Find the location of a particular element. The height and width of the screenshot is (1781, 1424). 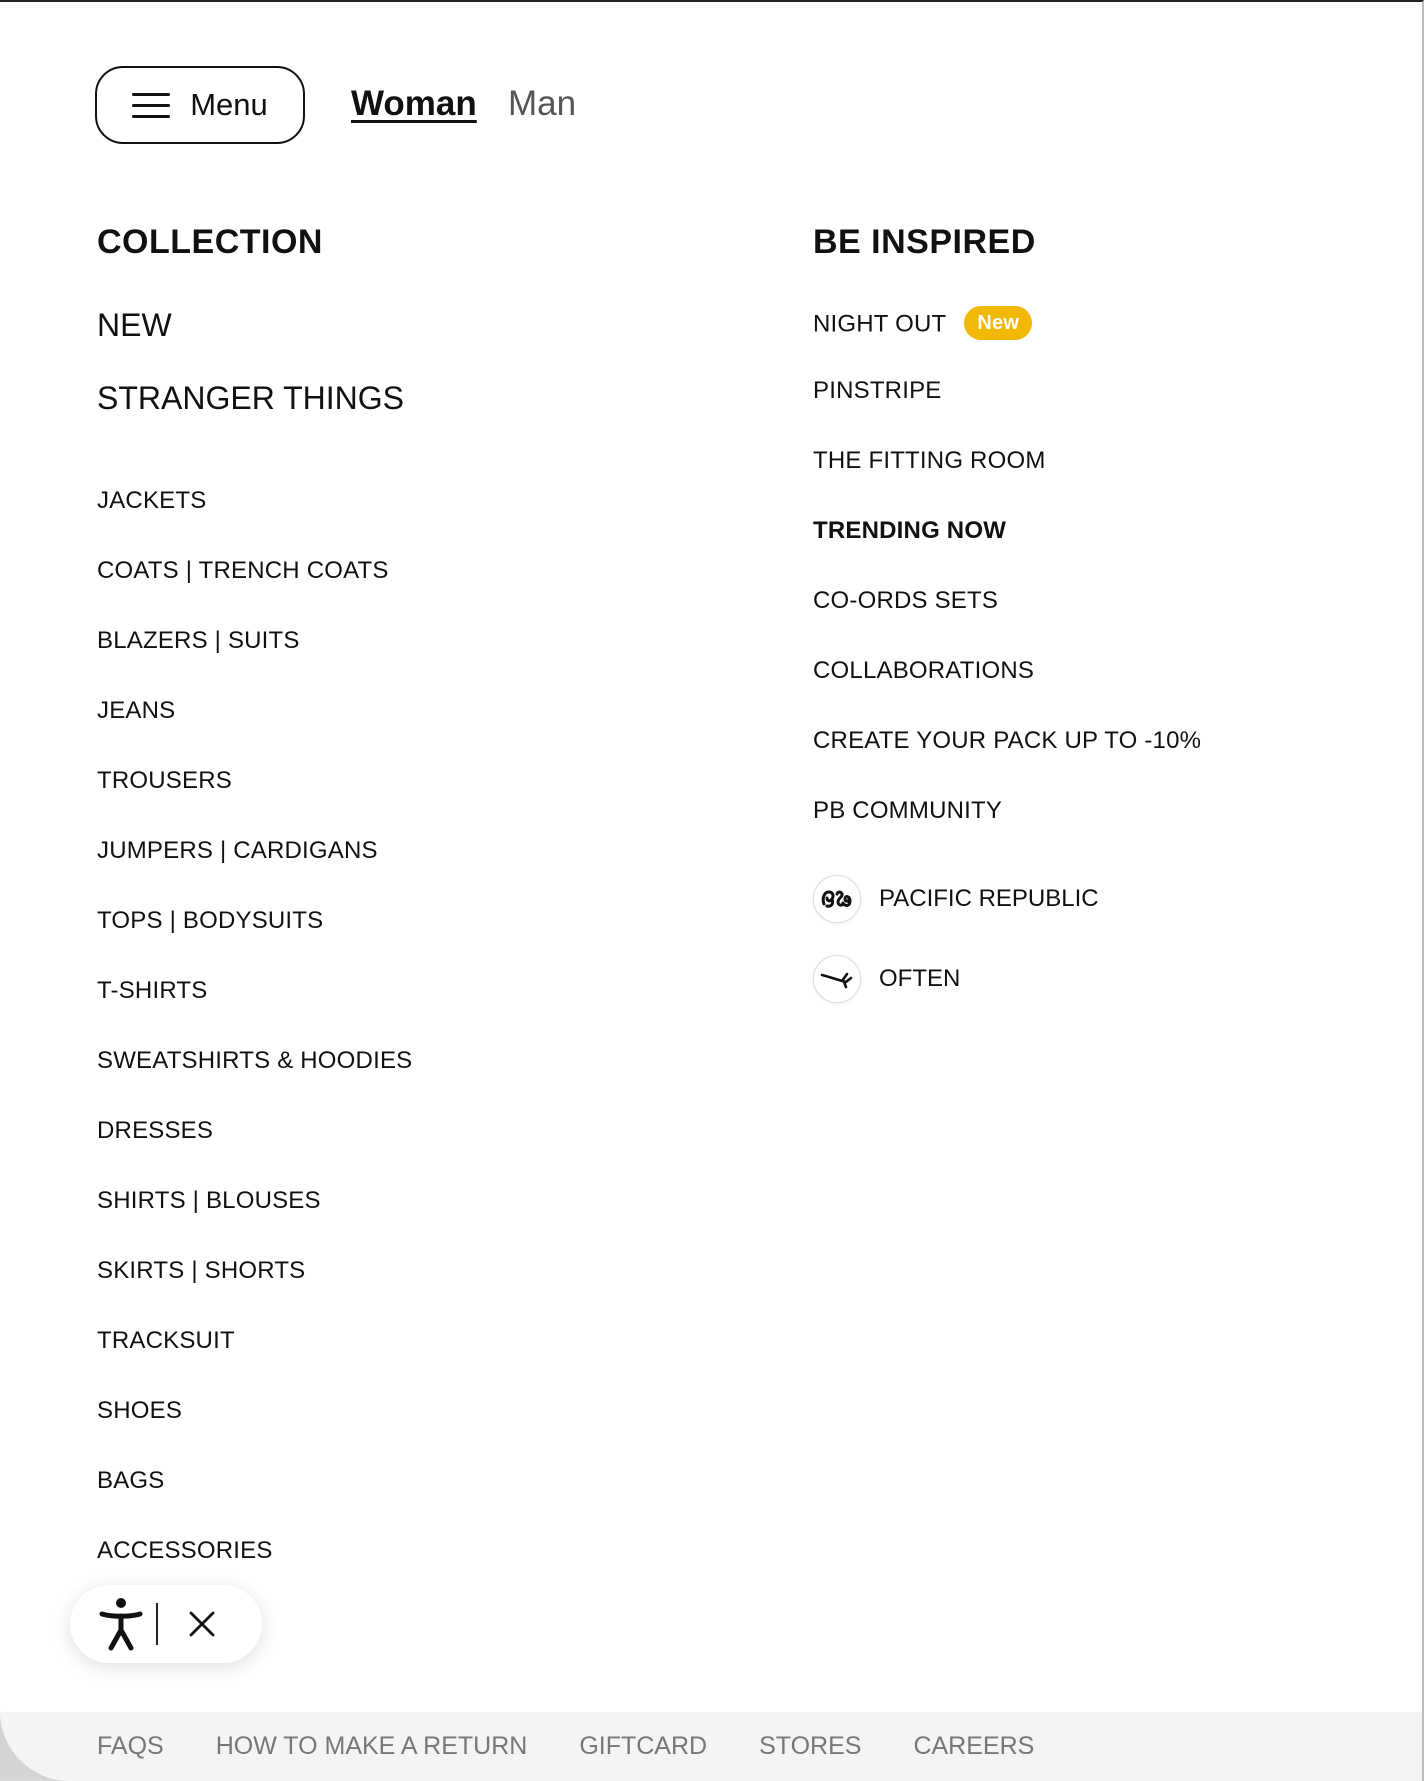

inspired-item: PB COMMUNITY is located at coordinates (907, 811).